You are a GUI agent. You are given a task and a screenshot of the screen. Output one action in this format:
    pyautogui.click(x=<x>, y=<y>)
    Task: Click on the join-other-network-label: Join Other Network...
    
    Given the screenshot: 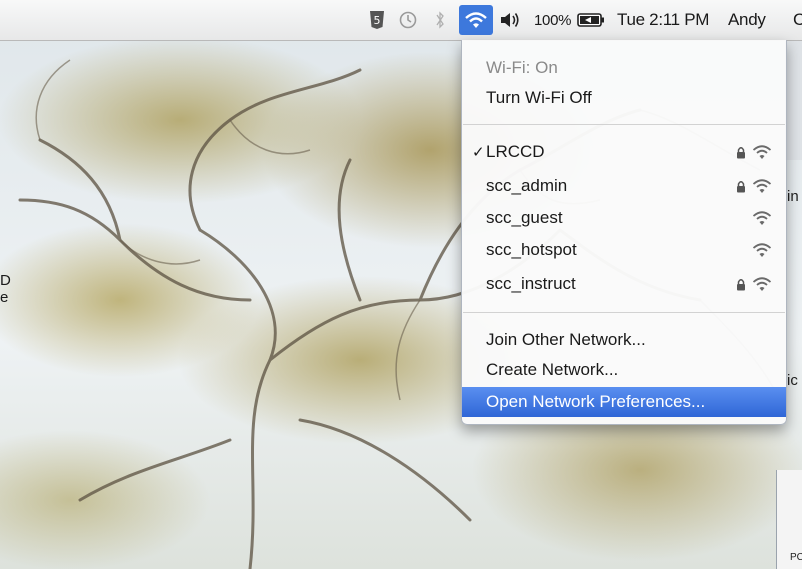 What is the action you would take?
    pyautogui.click(x=566, y=339)
    